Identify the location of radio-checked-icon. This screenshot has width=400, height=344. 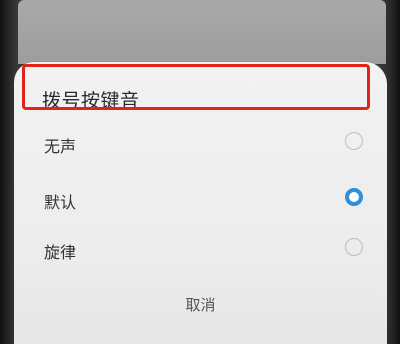
(354, 197).